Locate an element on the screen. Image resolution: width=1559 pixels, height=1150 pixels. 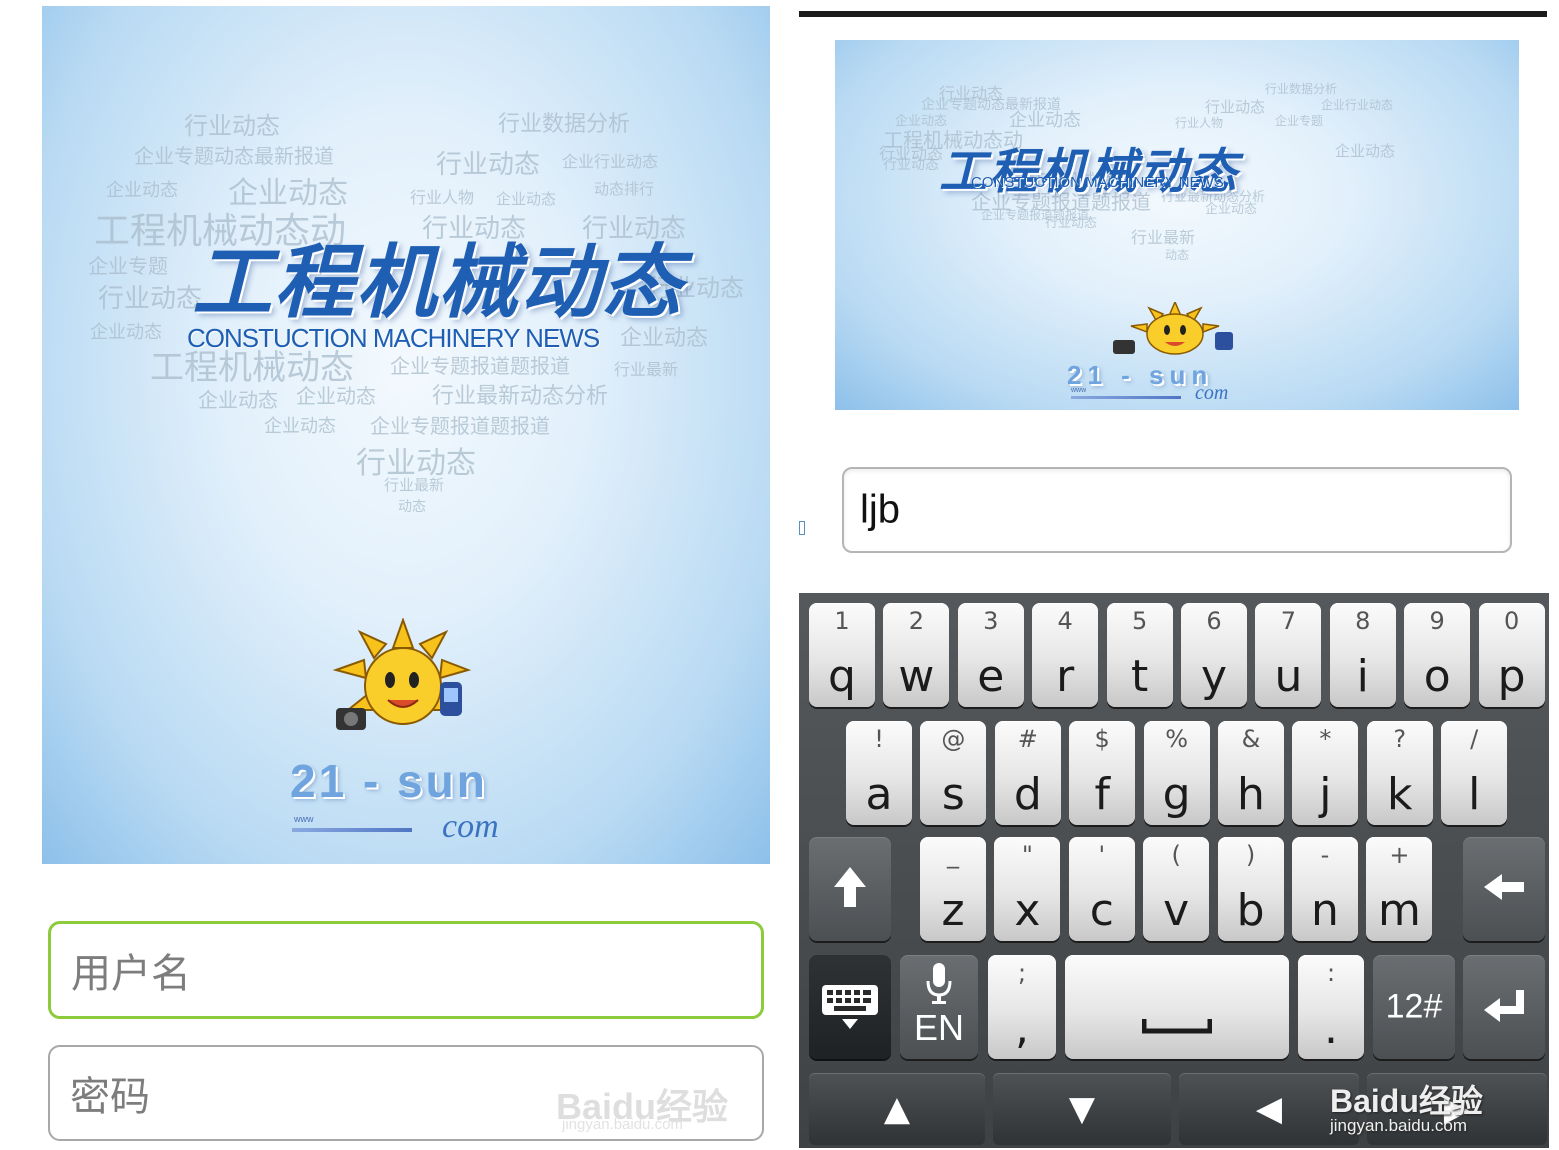
key-j: * j is located at coordinates (1325, 773).